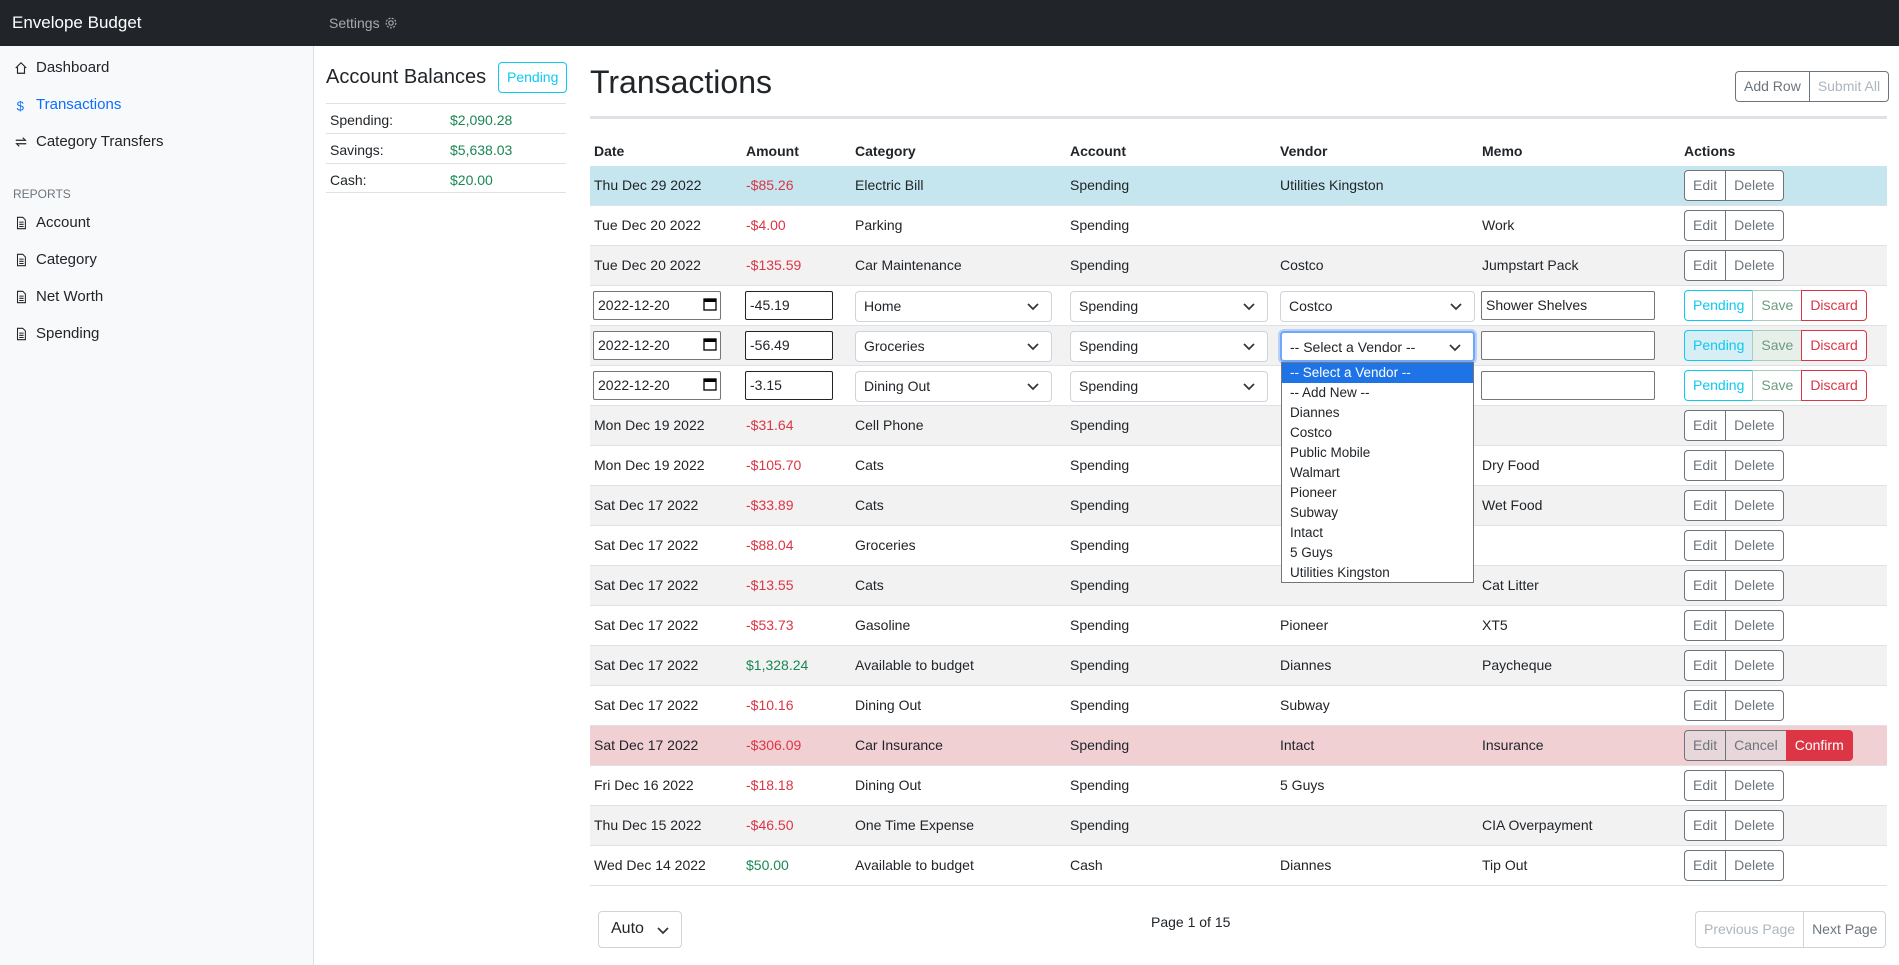  Describe the element at coordinates (885, 545) in the screenshot. I see `row-category: Groceries` at that location.